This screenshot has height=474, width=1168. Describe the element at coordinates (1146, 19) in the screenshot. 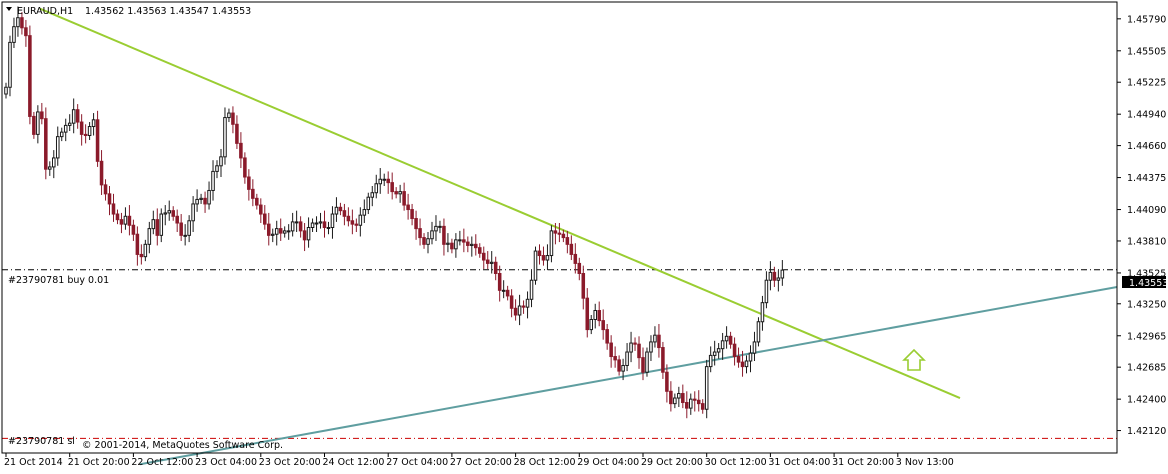

I see `y-tick-label: 1.45790` at that location.